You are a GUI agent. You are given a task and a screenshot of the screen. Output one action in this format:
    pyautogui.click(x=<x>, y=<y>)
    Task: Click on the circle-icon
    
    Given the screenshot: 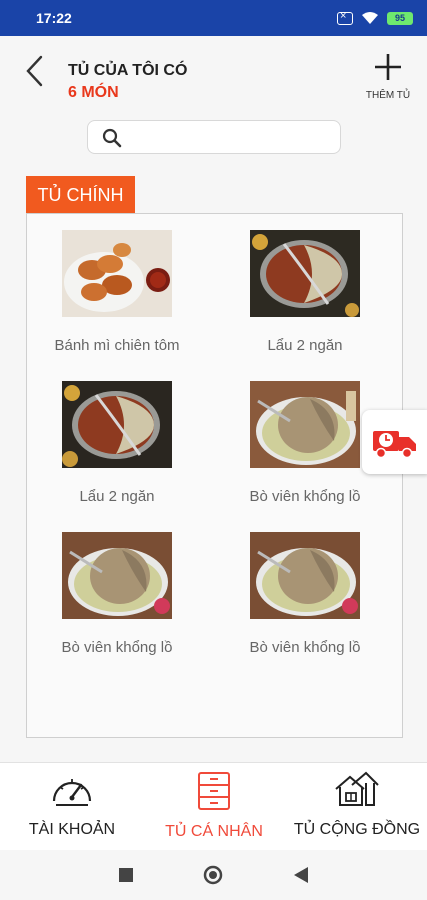 What is the action you would take?
    pyautogui.click(x=213, y=875)
    